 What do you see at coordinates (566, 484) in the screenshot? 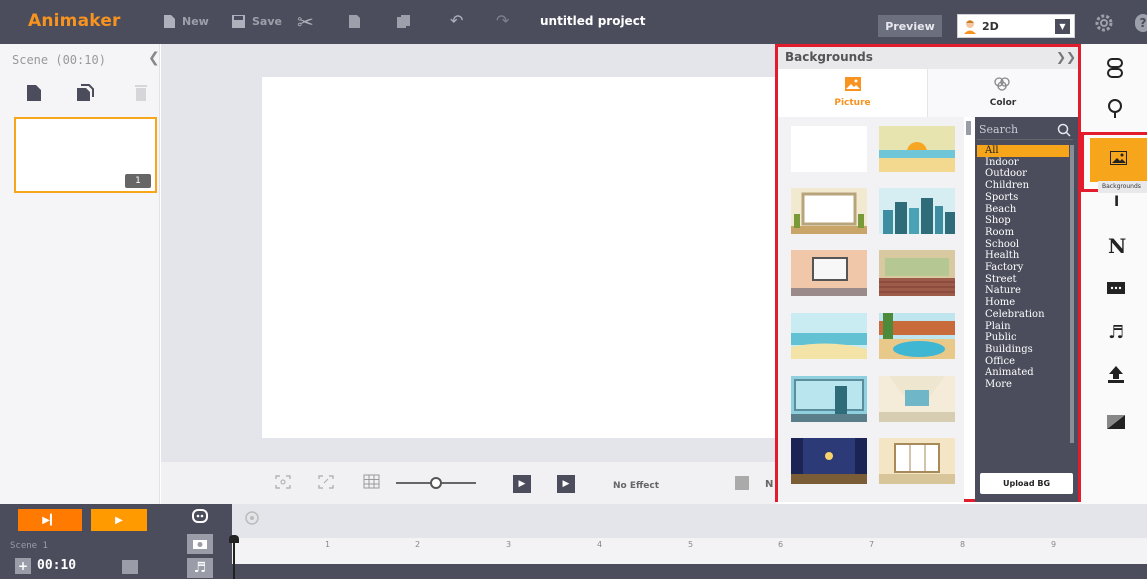
I see `play-icon: ▶` at bounding box center [566, 484].